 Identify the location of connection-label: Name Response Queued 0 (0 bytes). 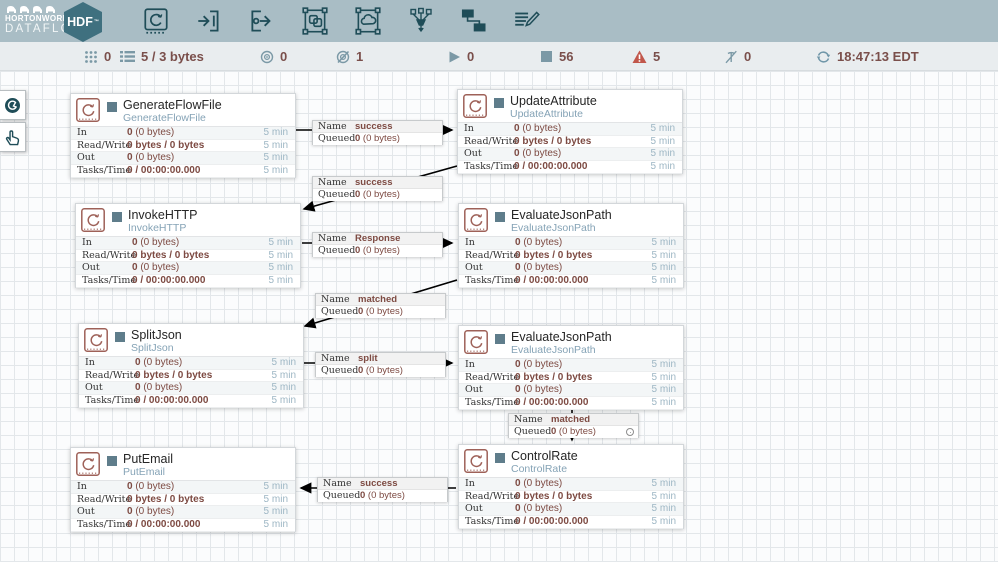
(377, 244).